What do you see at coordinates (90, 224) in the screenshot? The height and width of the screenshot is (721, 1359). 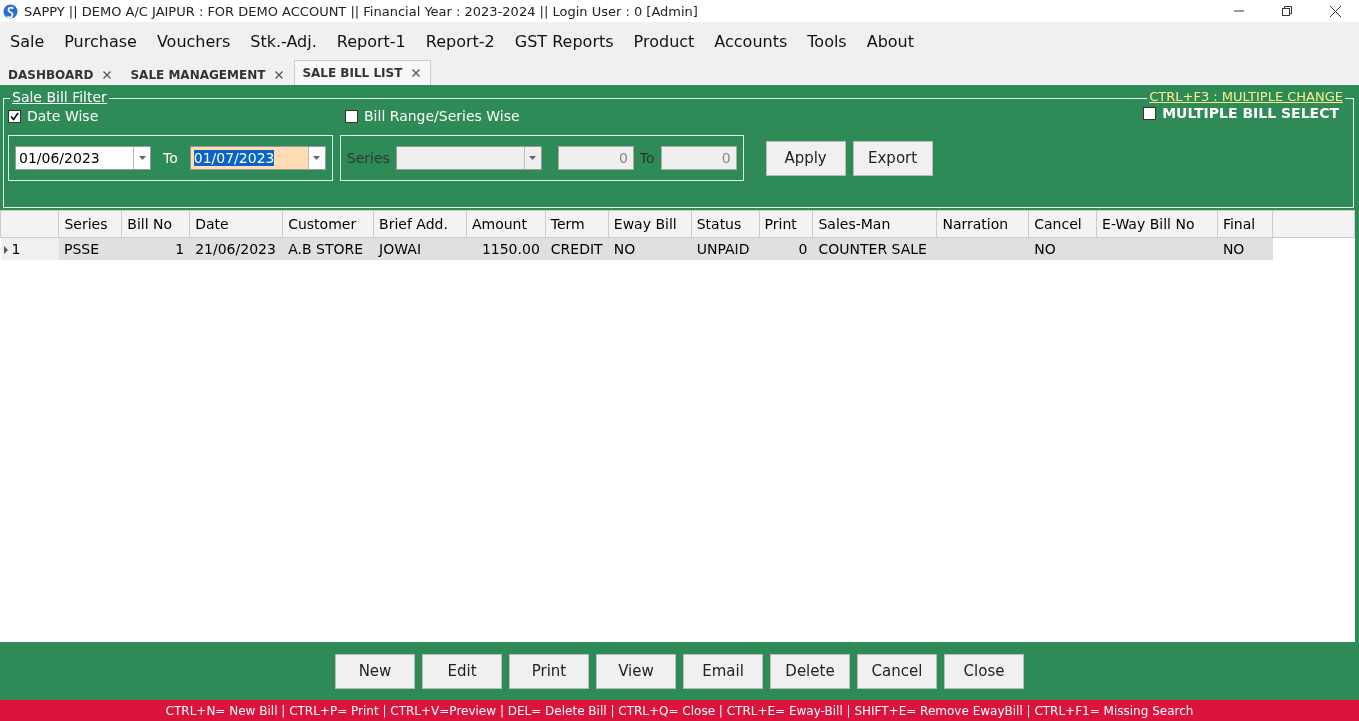 I see `column-header: Series` at bounding box center [90, 224].